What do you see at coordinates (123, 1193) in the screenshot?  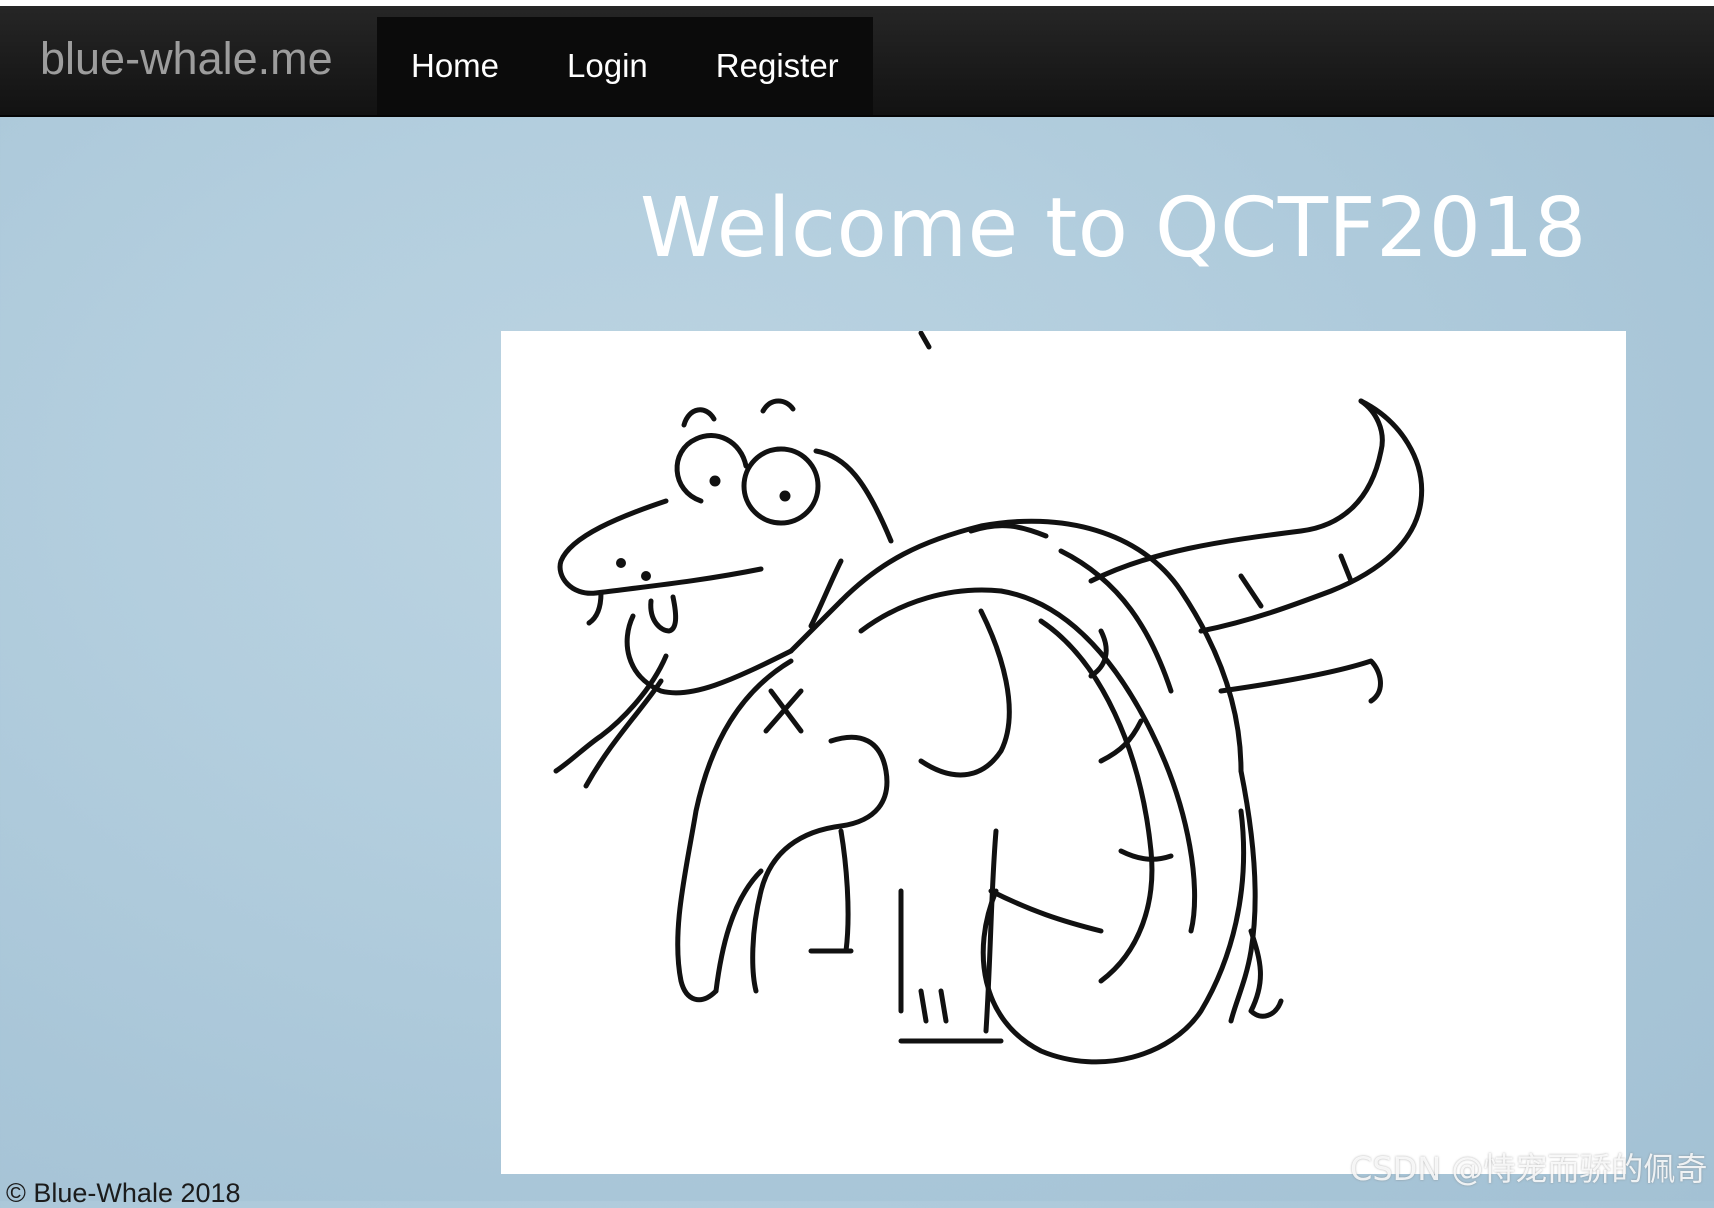 I see `footer-copyright: © Blue-Whale 2018` at bounding box center [123, 1193].